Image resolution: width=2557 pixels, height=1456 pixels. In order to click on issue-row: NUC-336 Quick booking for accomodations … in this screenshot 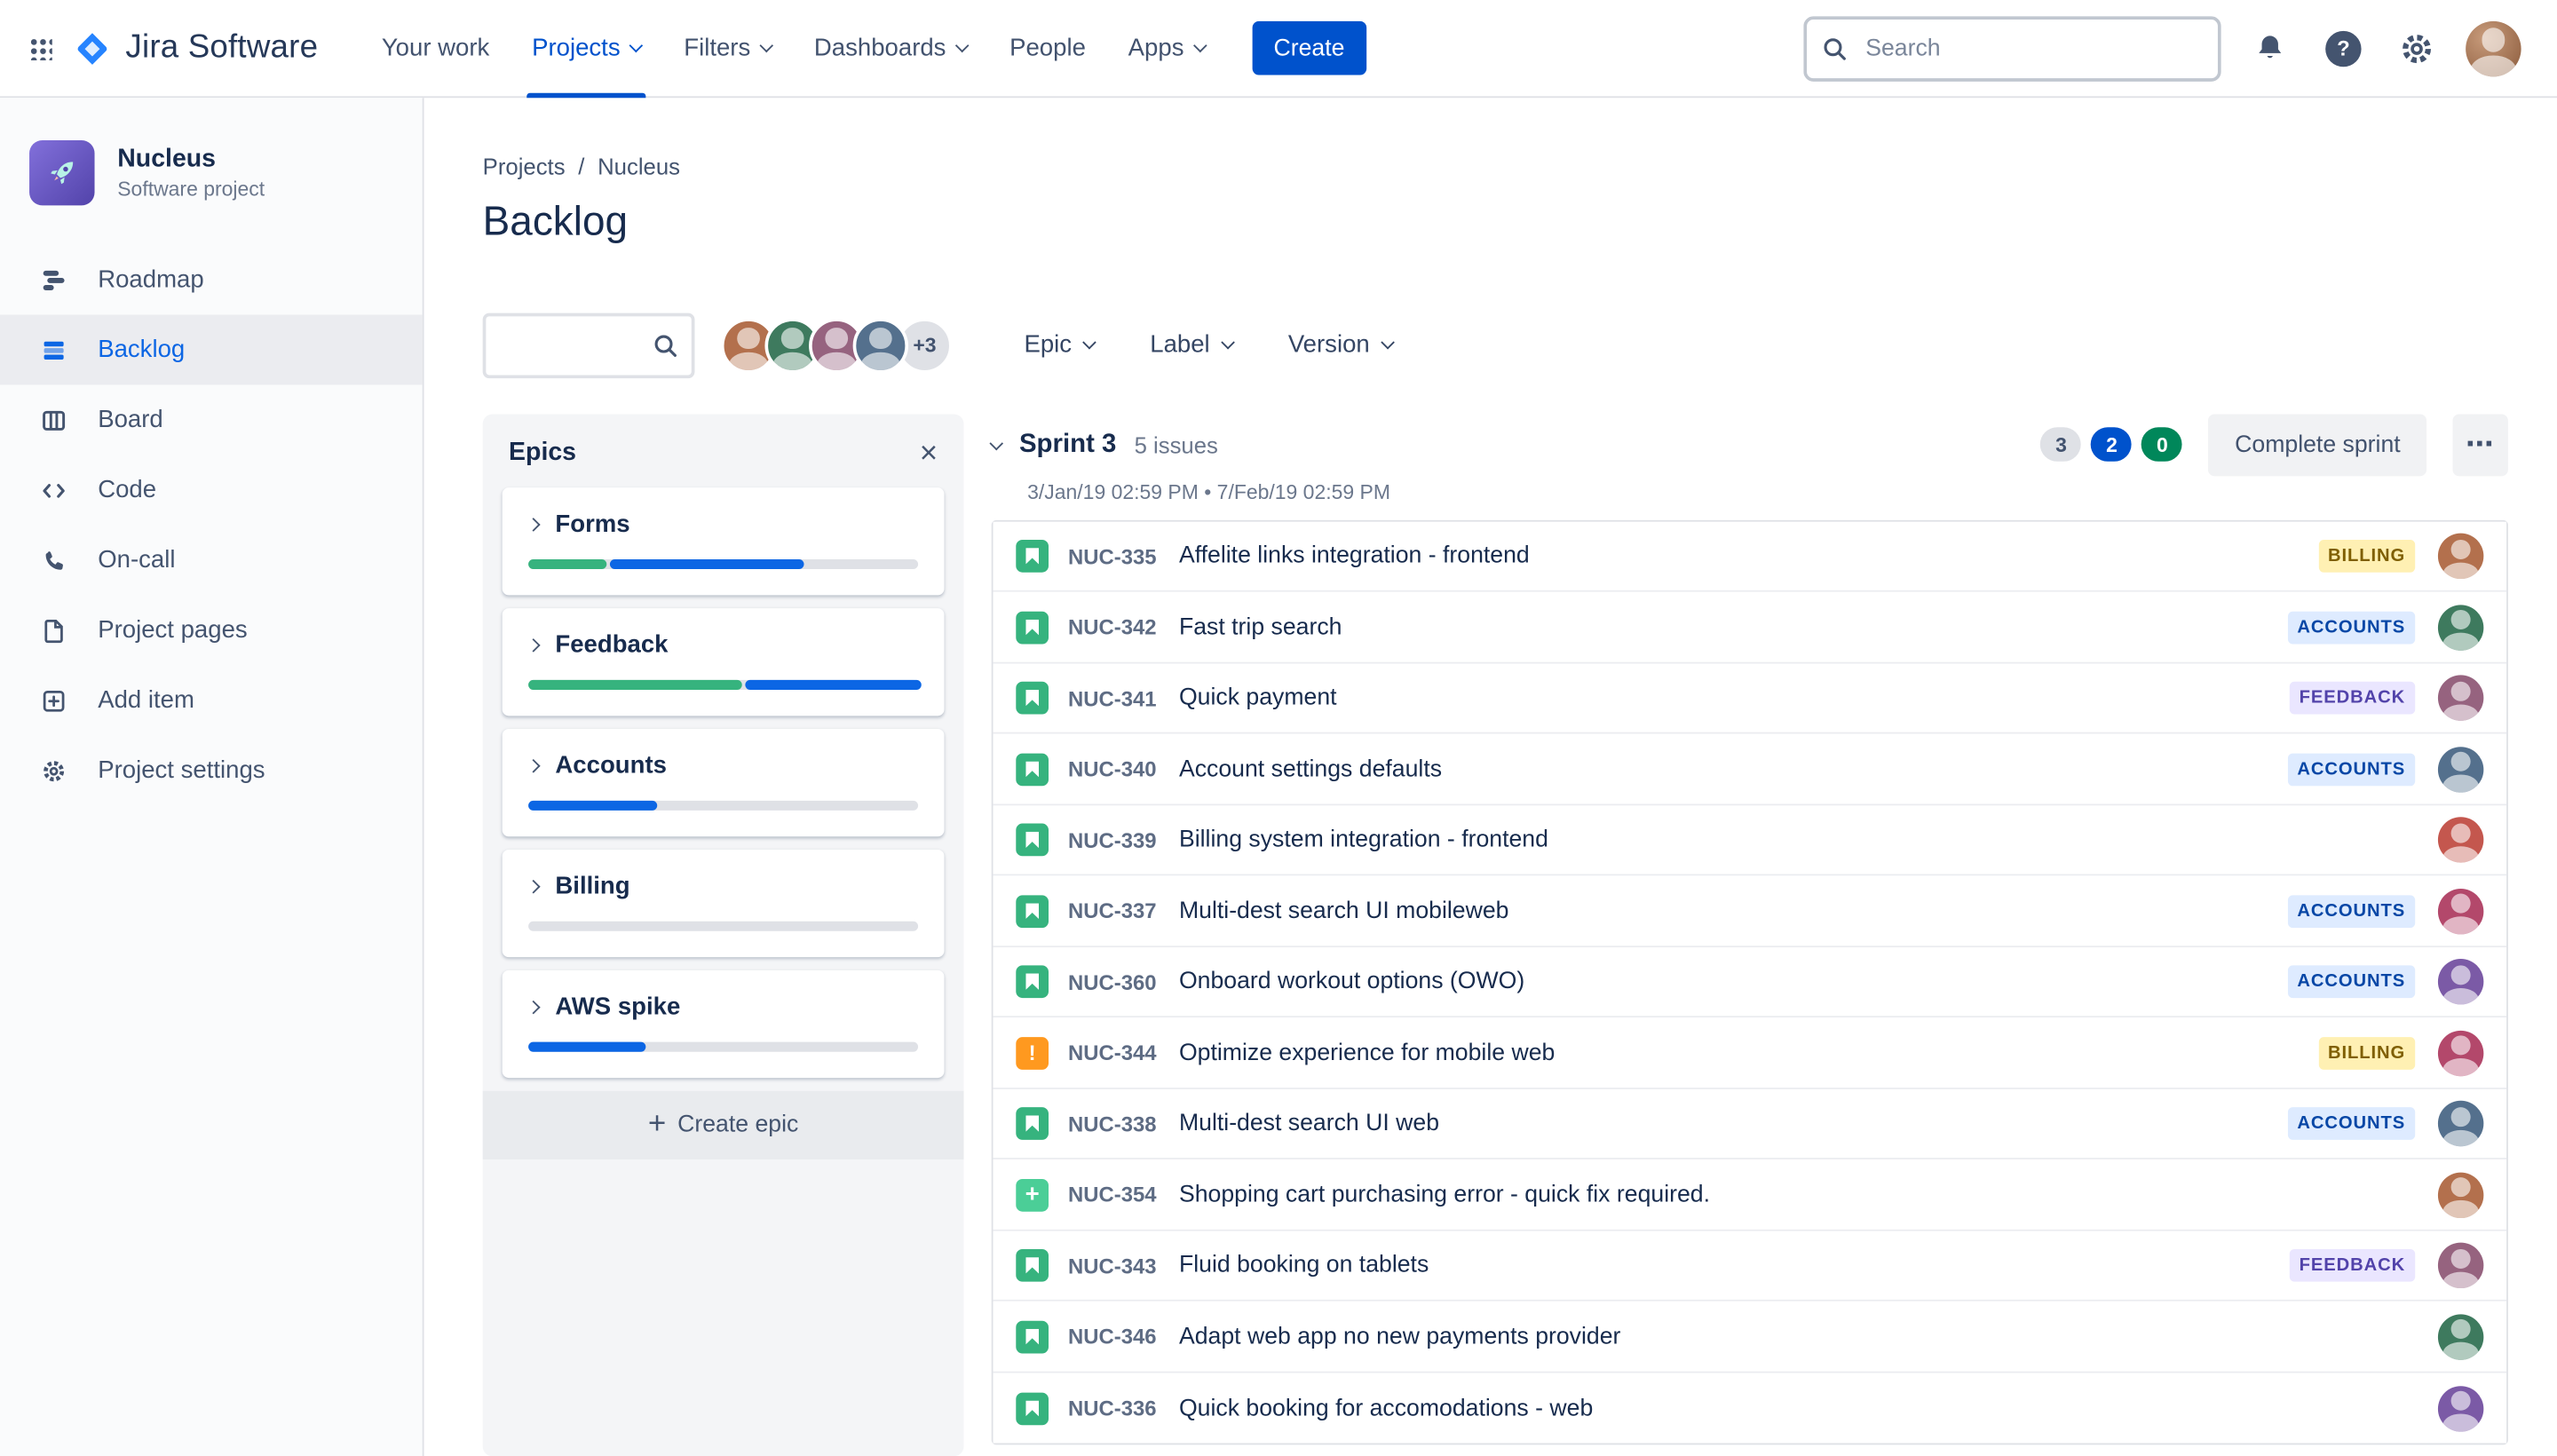, I will do `click(1750, 1408)`.